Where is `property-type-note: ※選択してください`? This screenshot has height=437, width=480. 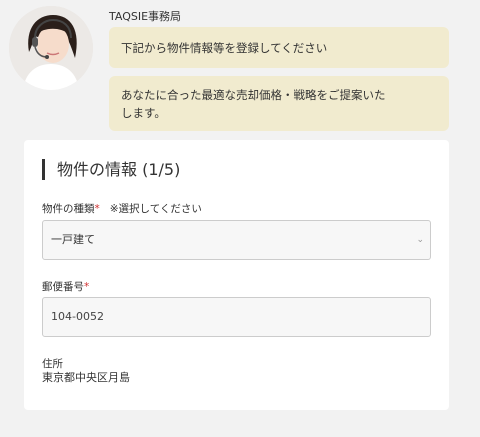 property-type-note: ※選択してください is located at coordinates (155, 209).